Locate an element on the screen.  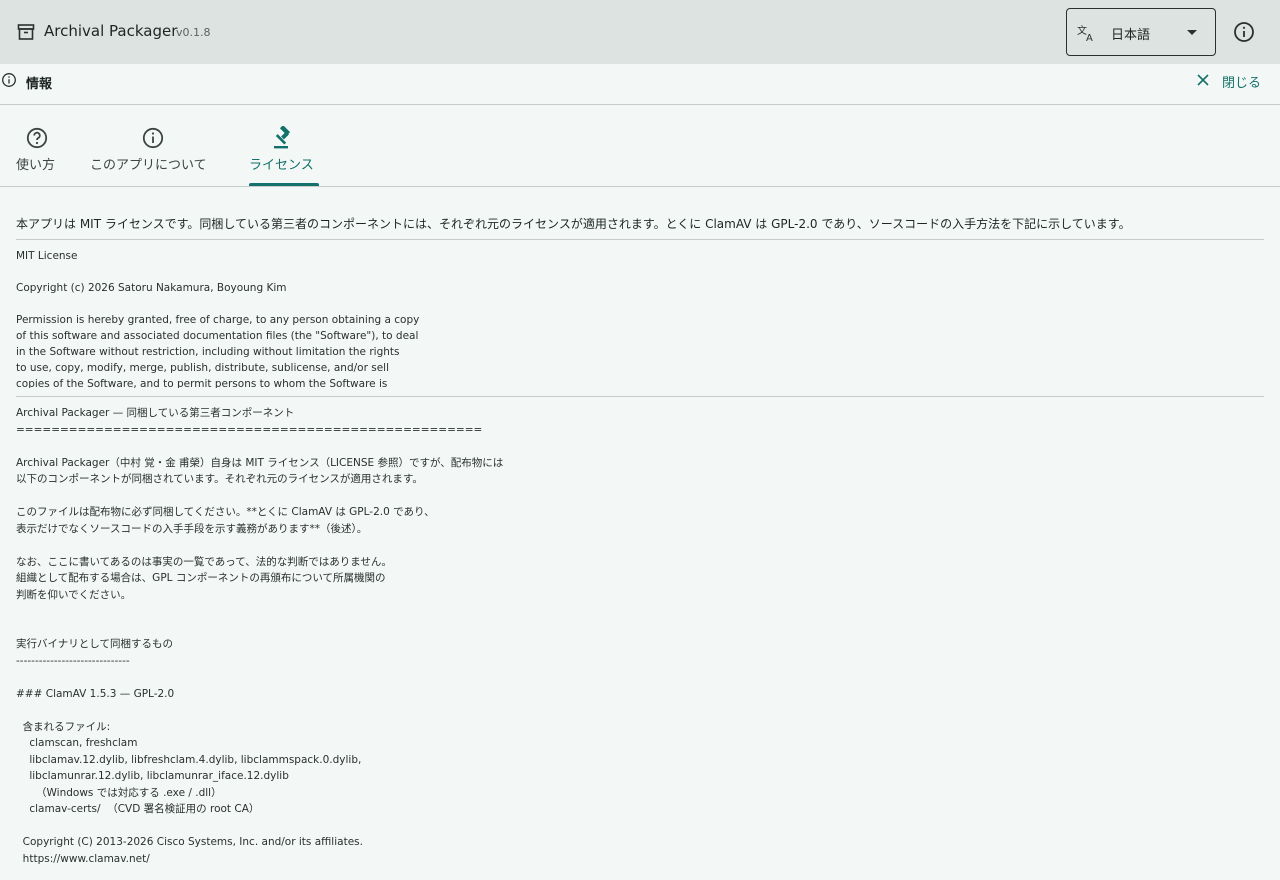
app-bar: Archival Packager v0.1.8 文 A 日本語 is located at coordinates (640, 32).